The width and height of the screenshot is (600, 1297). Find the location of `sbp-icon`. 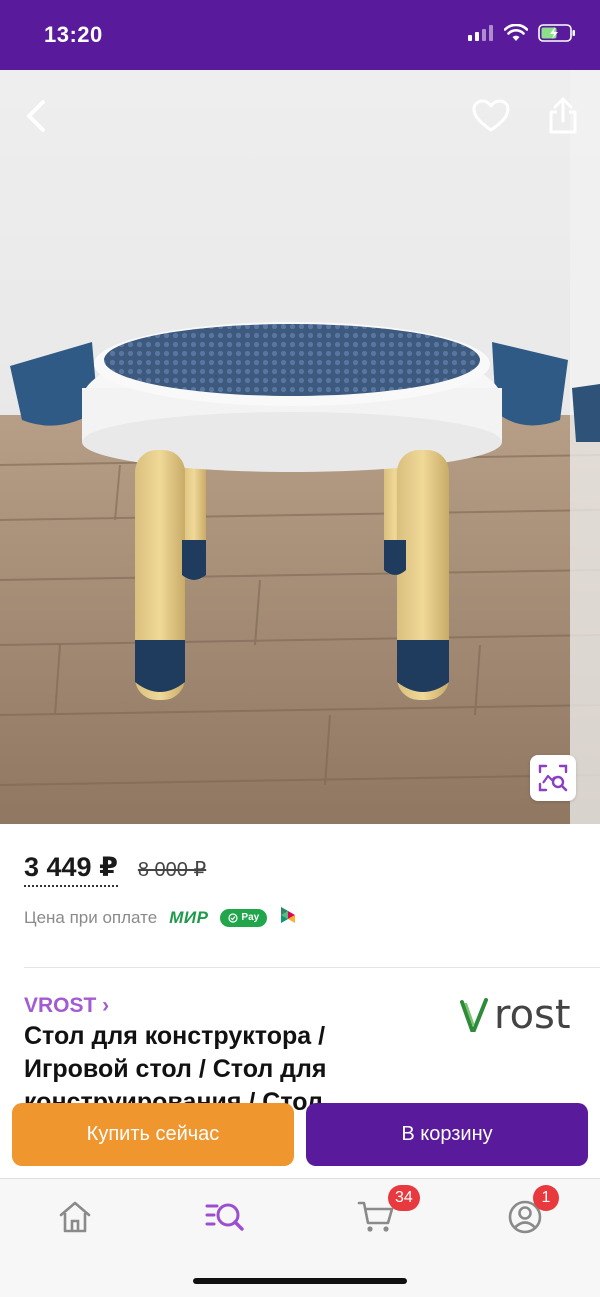

sbp-icon is located at coordinates (288, 917).